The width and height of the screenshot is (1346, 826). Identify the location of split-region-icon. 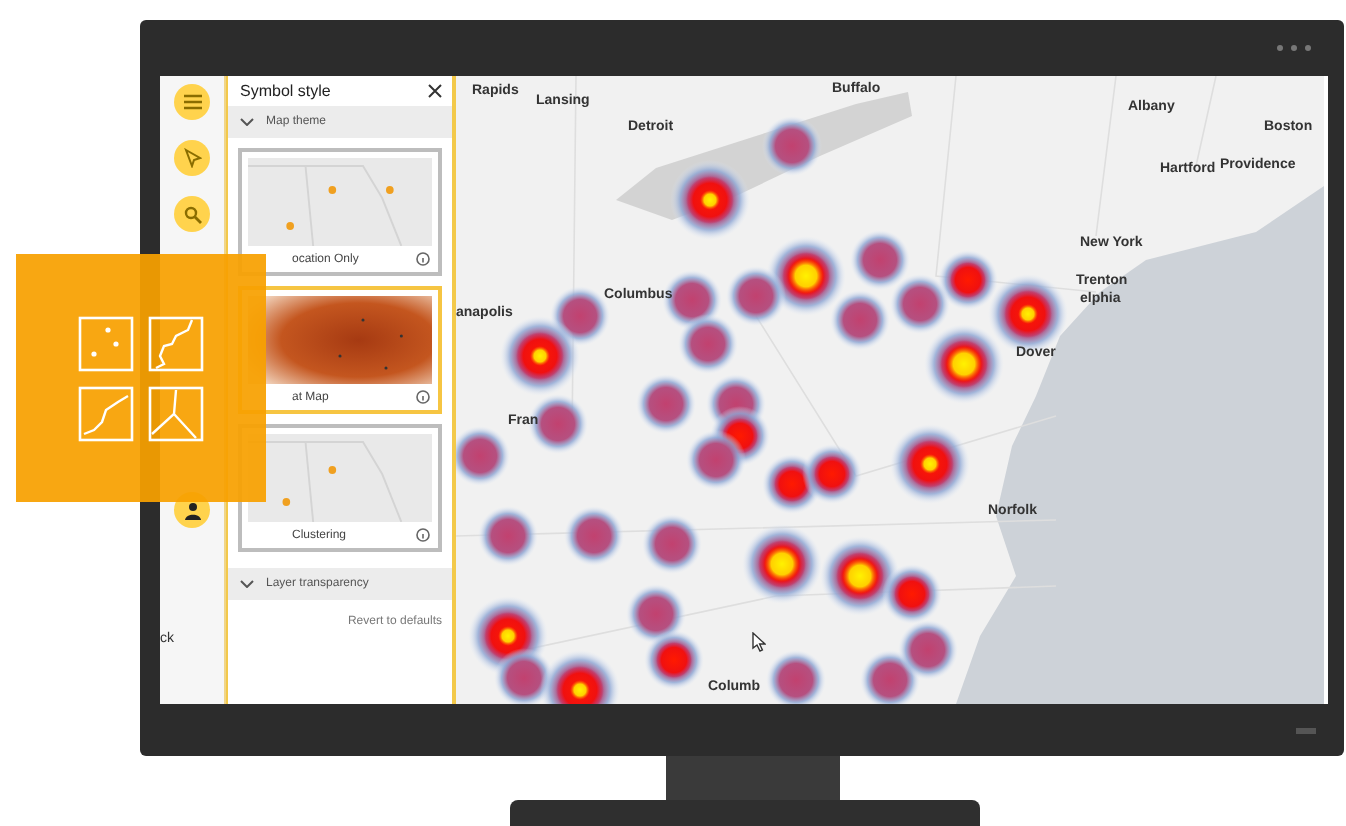
(176, 413).